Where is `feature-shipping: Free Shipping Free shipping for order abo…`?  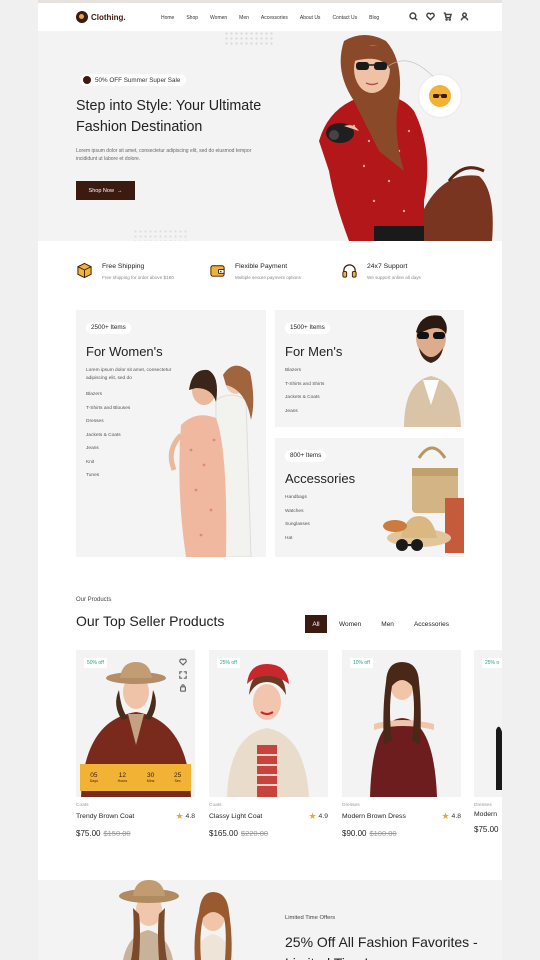
feature-shipping: Free Shipping Free shipping for order abo… is located at coordinates (125, 271).